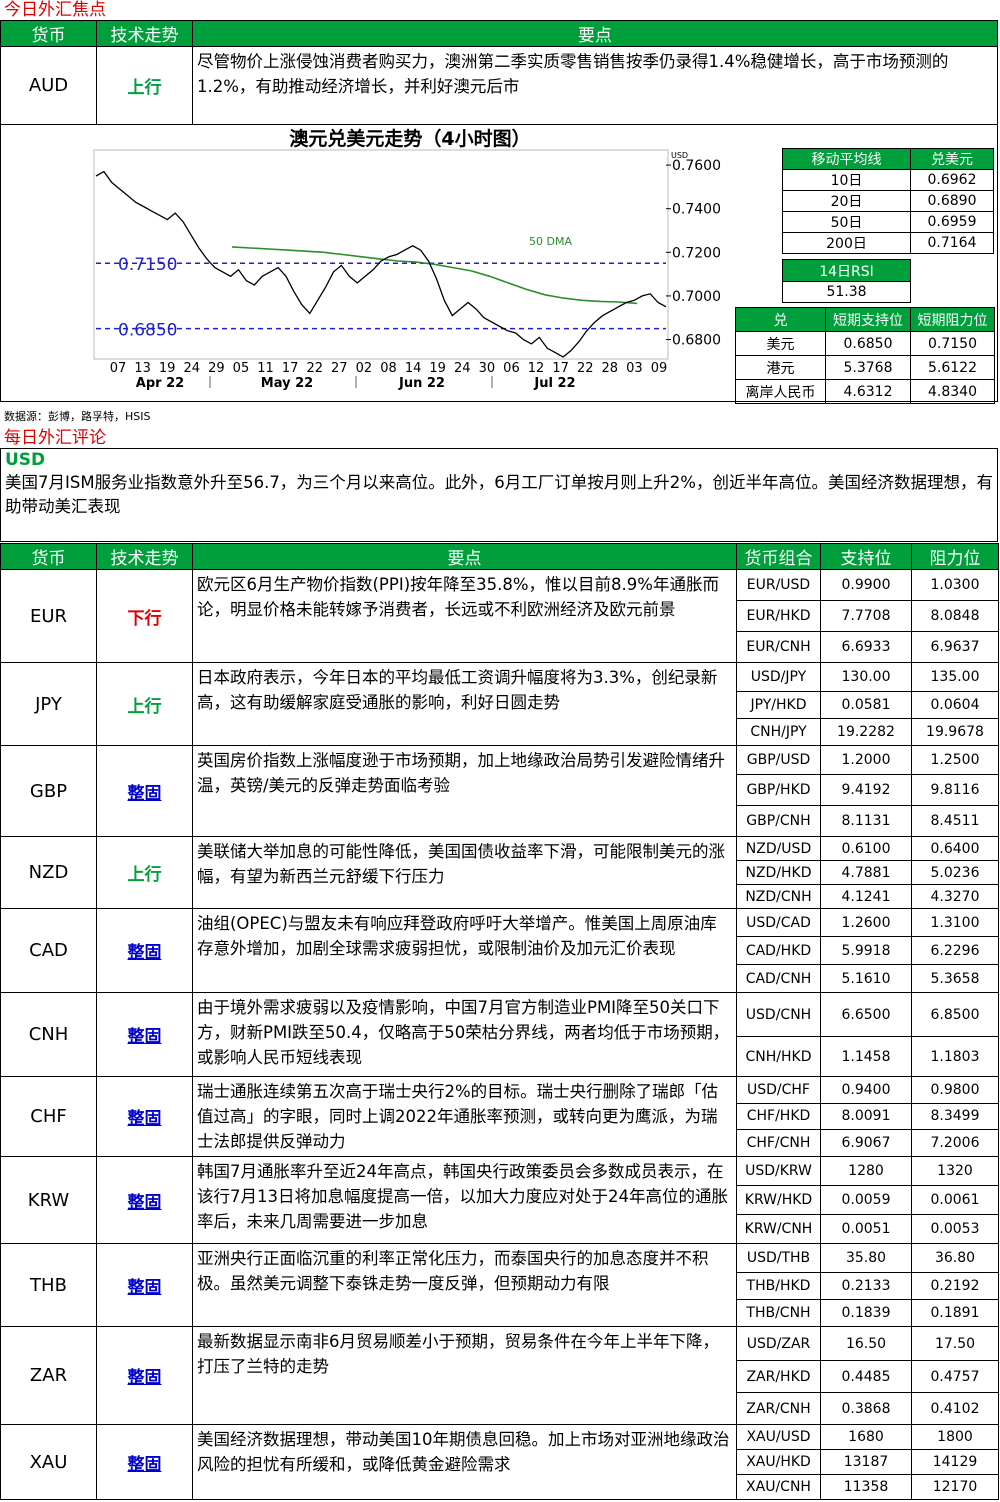  What do you see at coordinates (868, 367) in the screenshot?
I see `sr-support: 5.3768` at bounding box center [868, 367].